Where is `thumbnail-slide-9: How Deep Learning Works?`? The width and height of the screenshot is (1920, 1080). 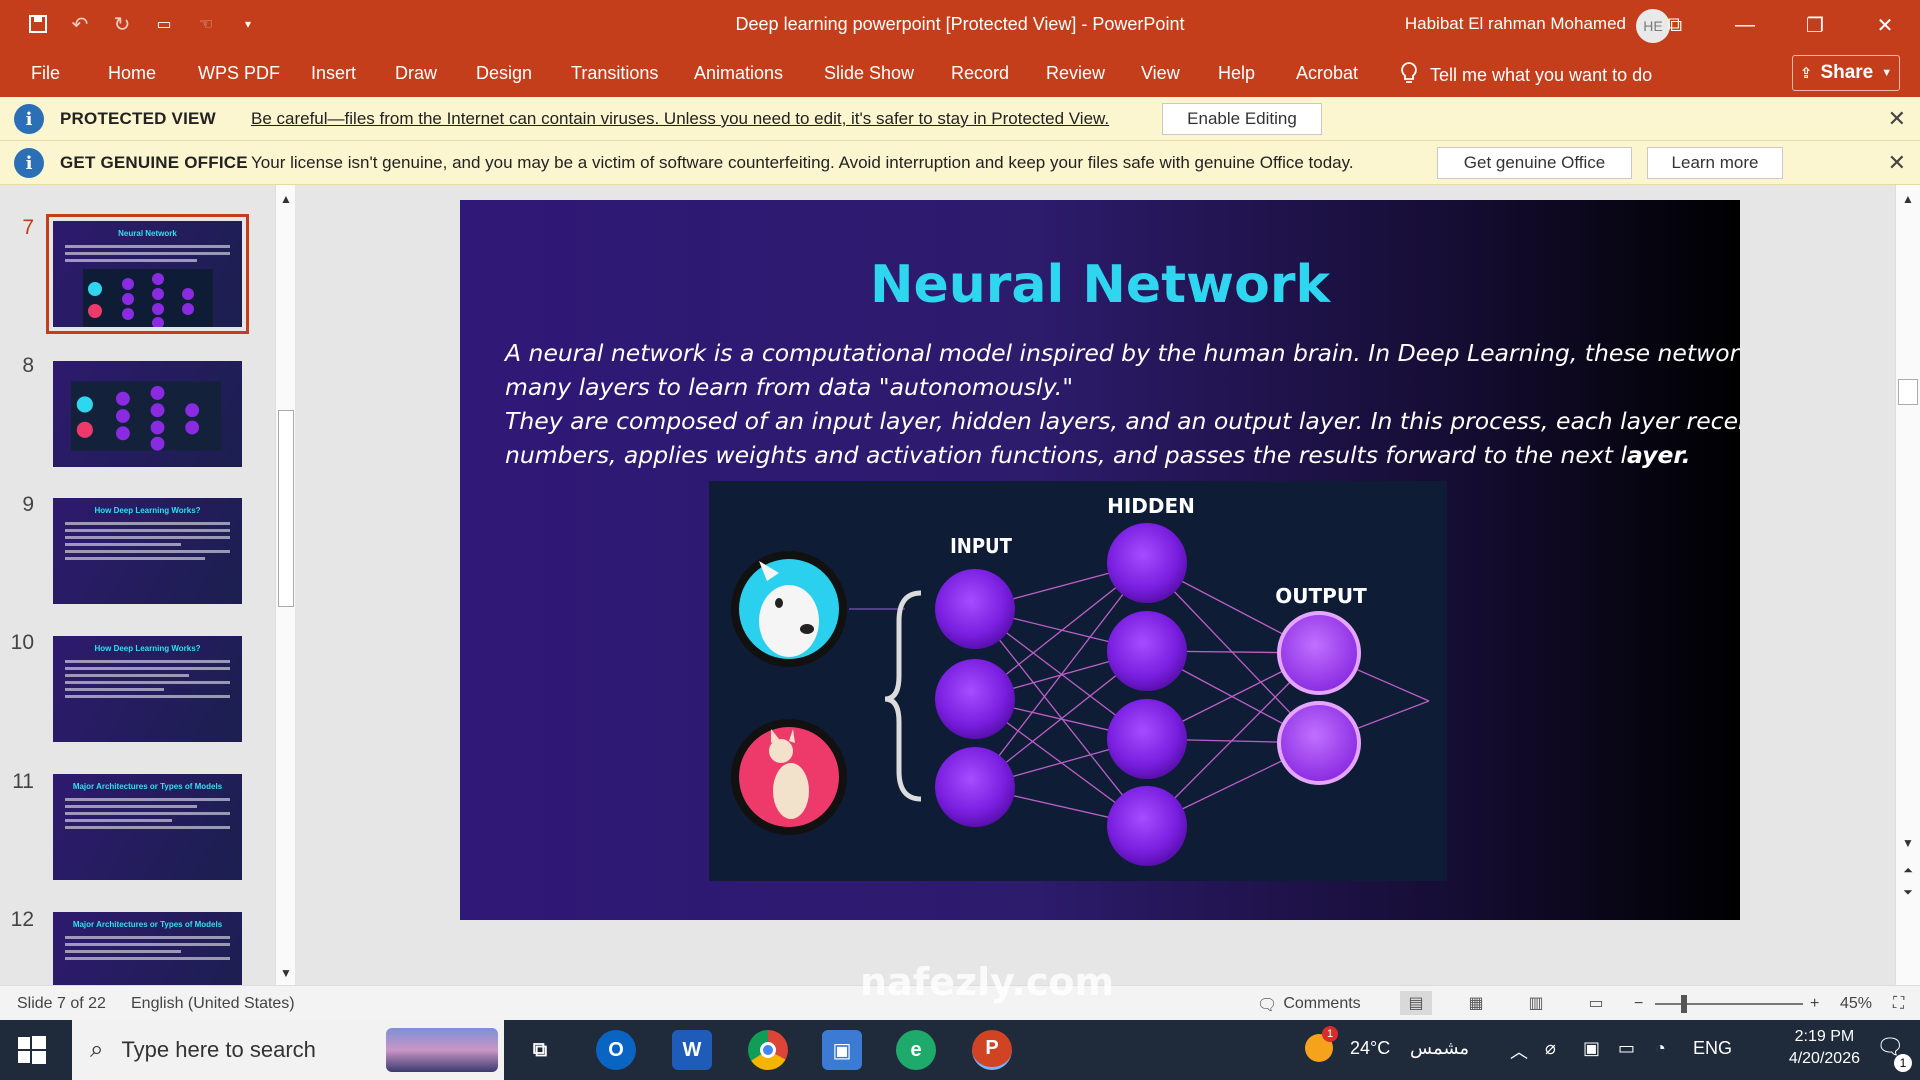
thumbnail-slide-9: How Deep Learning Works? is located at coordinates (147, 551).